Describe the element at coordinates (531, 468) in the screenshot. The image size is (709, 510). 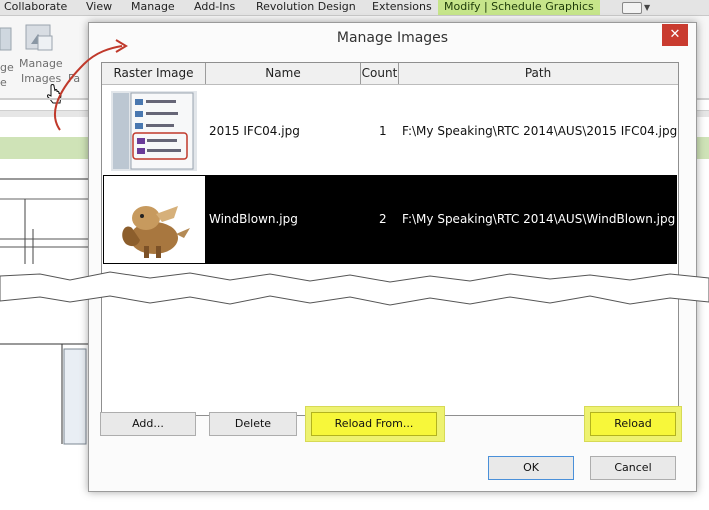
I see `ok-button: OK` at that location.